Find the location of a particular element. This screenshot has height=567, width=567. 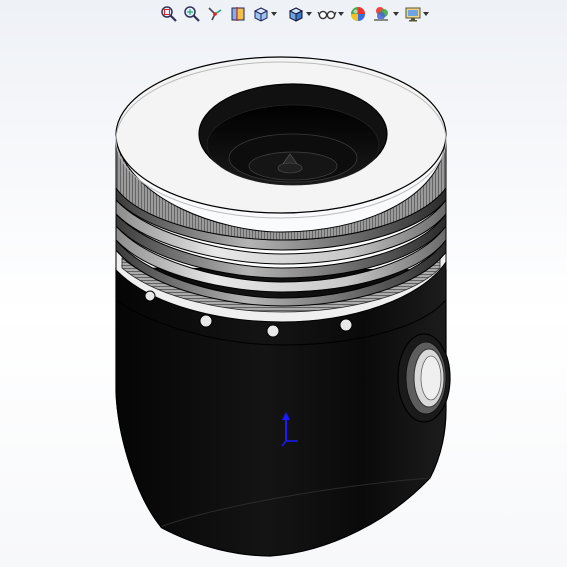

display-style-cube-icon is located at coordinates (296, 14).